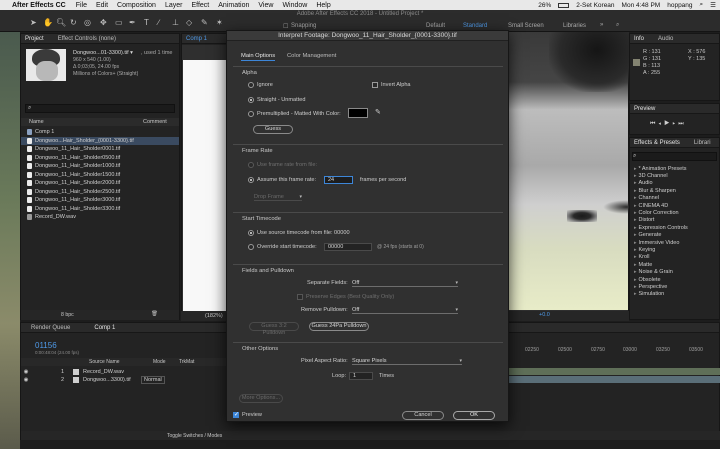 The width and height of the screenshot is (720, 449). I want to click on effects-category: Color Correction, so click(674, 212).